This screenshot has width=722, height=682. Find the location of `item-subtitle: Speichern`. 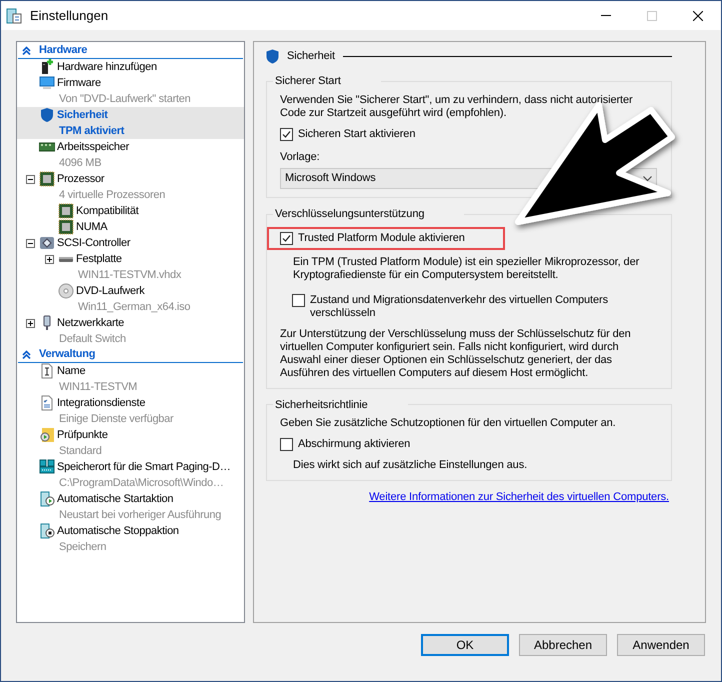

item-subtitle: Speichern is located at coordinates (83, 547).